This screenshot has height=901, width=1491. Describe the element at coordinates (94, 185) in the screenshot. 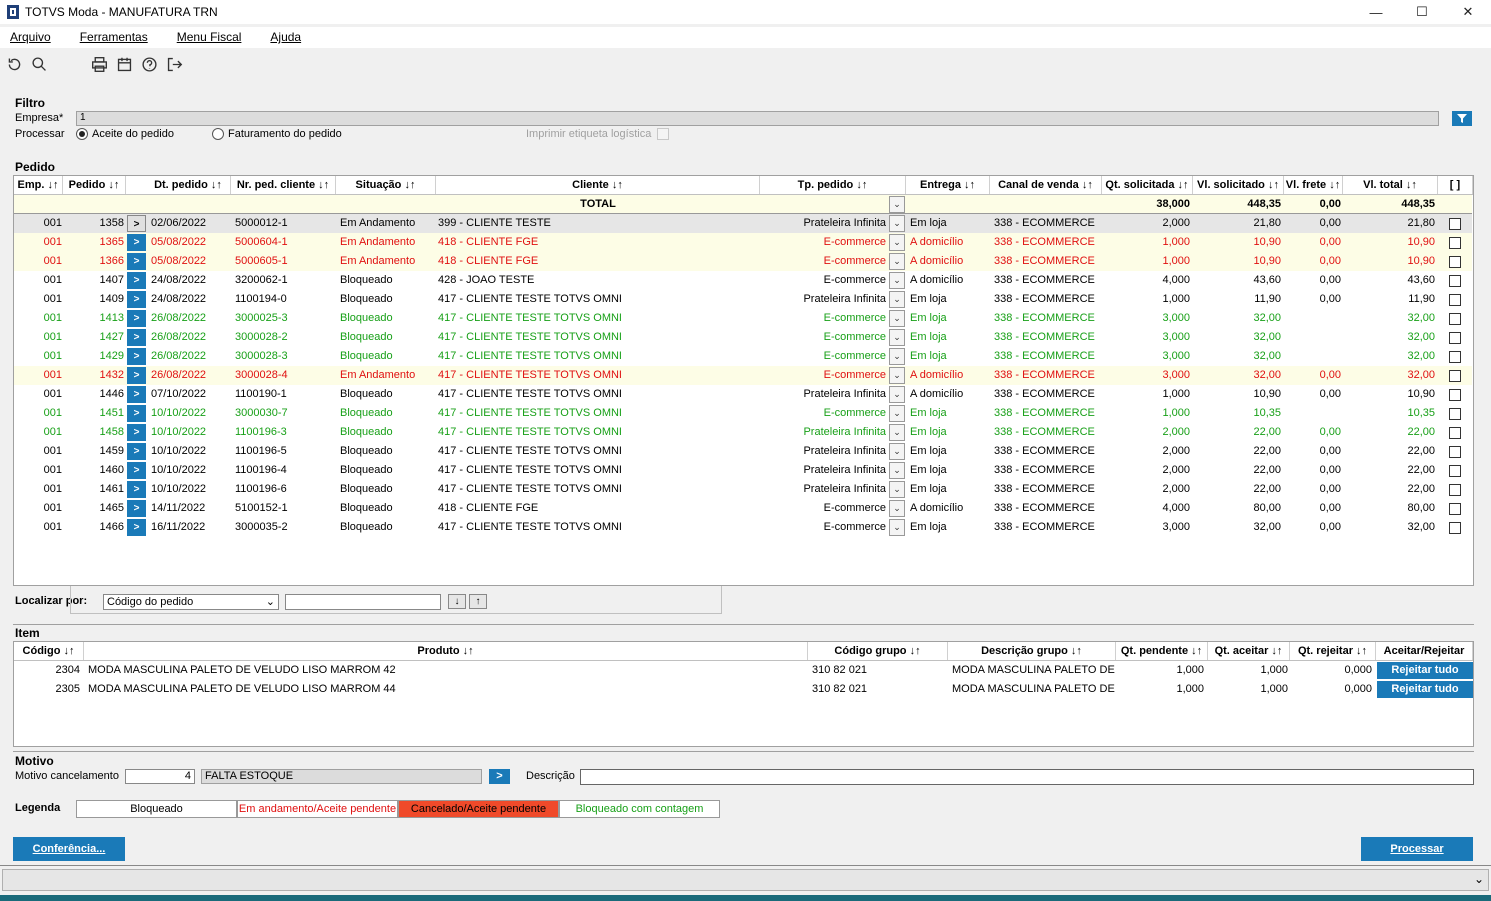

I see `pedido-col-header: Pedido ↓↑` at that location.